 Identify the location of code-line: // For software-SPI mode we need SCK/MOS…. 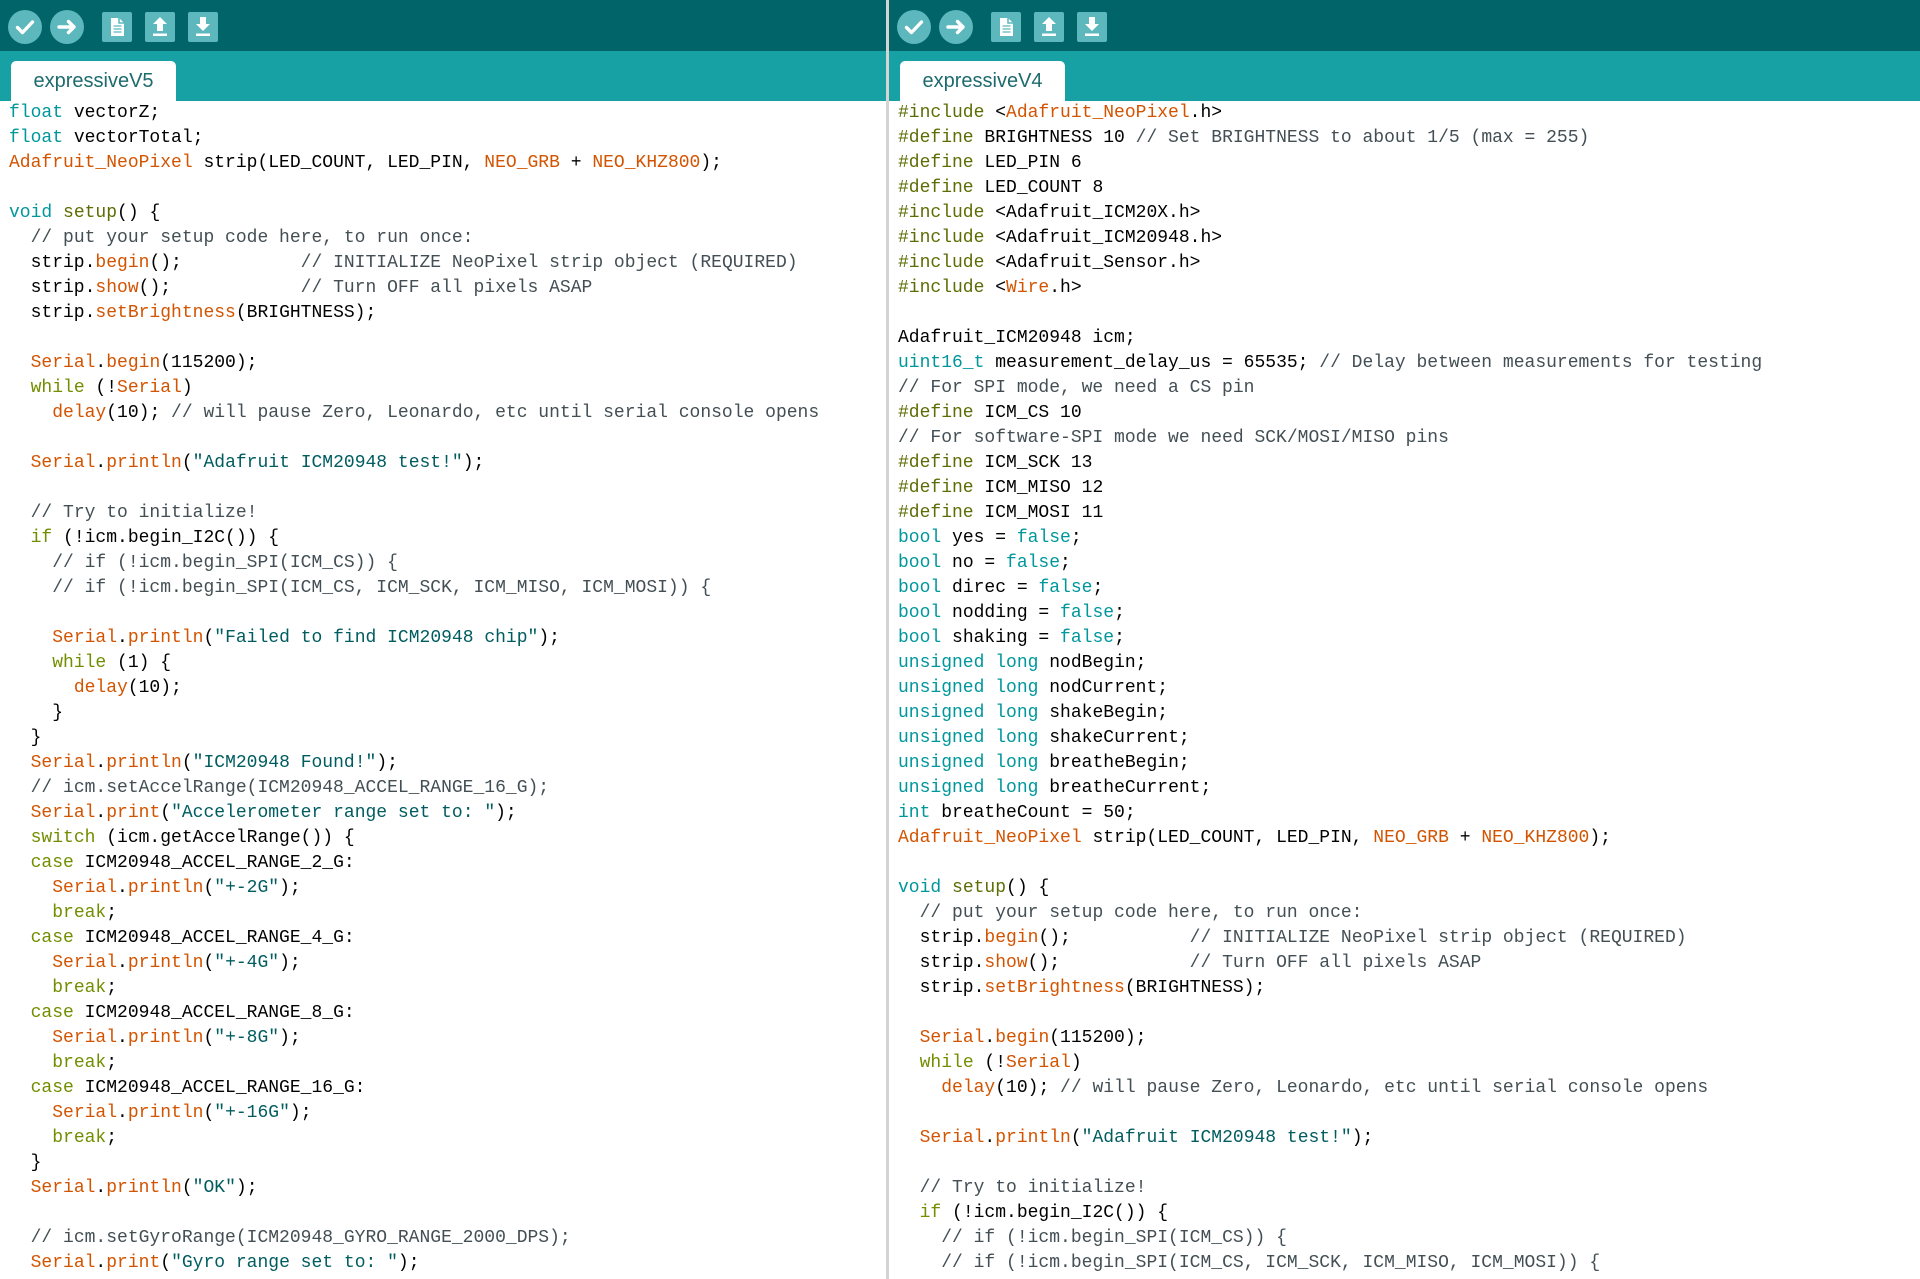
(1409, 438).